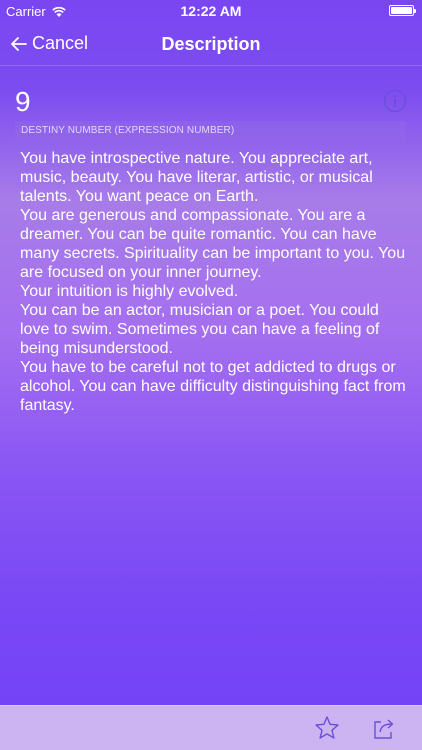  Describe the element at coordinates (211, 727) in the screenshot. I see `bottom-toolbar` at that location.